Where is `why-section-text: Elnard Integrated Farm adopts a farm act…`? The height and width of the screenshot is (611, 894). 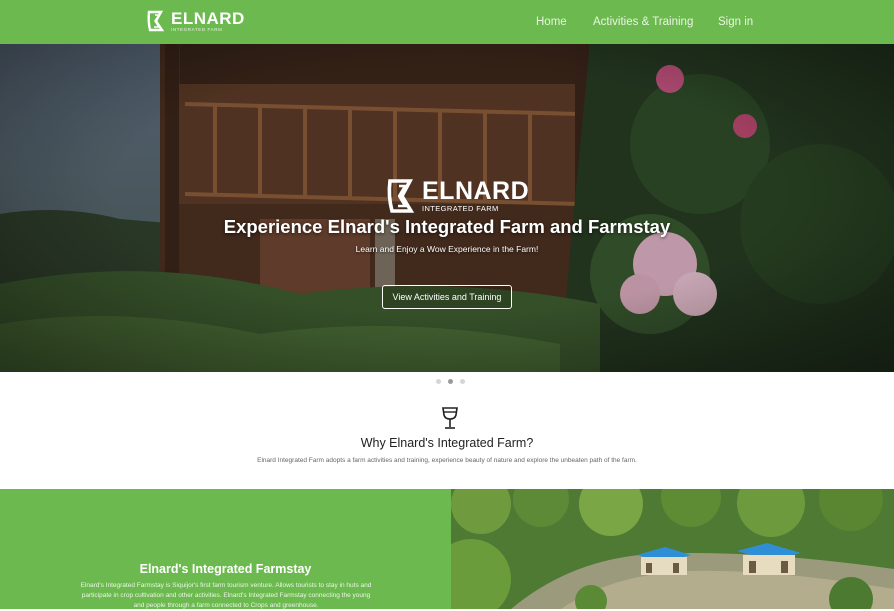 why-section-text: Elnard Integrated Farm adopts a farm act… is located at coordinates (447, 460).